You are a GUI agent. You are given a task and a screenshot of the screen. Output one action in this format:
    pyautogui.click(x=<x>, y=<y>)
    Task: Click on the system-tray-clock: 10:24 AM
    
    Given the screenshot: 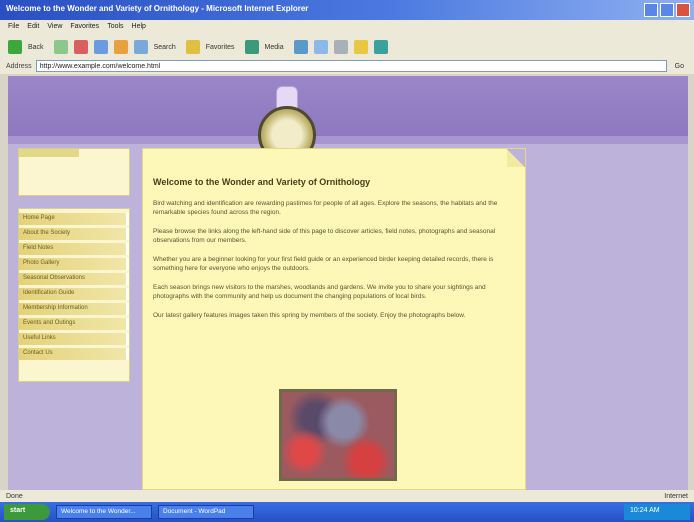 What is the action you would take?
    pyautogui.click(x=657, y=512)
    